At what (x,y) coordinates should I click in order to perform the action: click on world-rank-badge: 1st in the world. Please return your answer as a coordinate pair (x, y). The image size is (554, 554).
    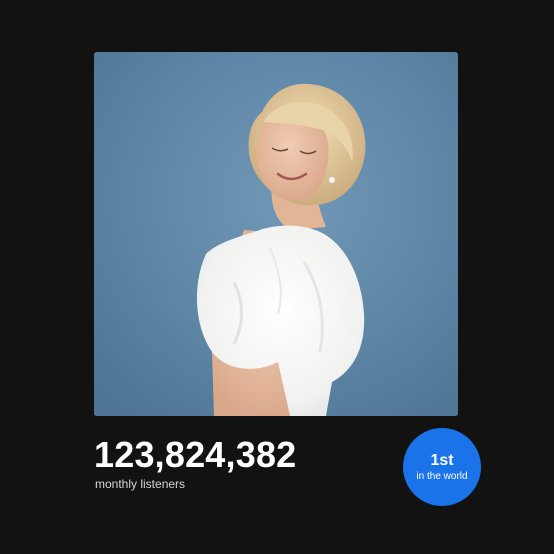
    Looking at the image, I should click on (442, 467).